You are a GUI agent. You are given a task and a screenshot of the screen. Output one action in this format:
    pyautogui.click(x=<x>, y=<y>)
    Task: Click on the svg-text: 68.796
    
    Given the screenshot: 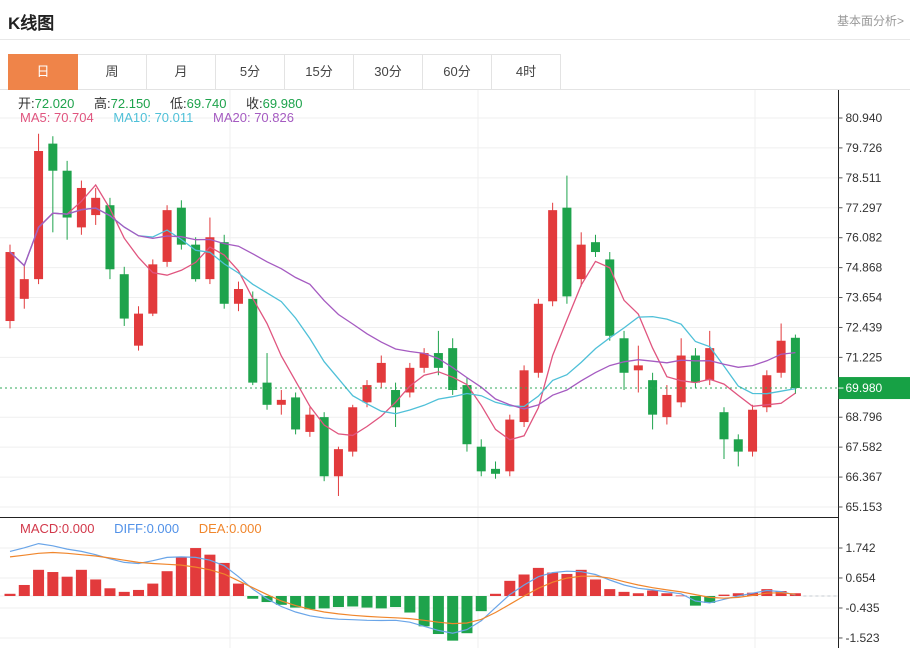 What is the action you would take?
    pyautogui.click(x=864, y=417)
    